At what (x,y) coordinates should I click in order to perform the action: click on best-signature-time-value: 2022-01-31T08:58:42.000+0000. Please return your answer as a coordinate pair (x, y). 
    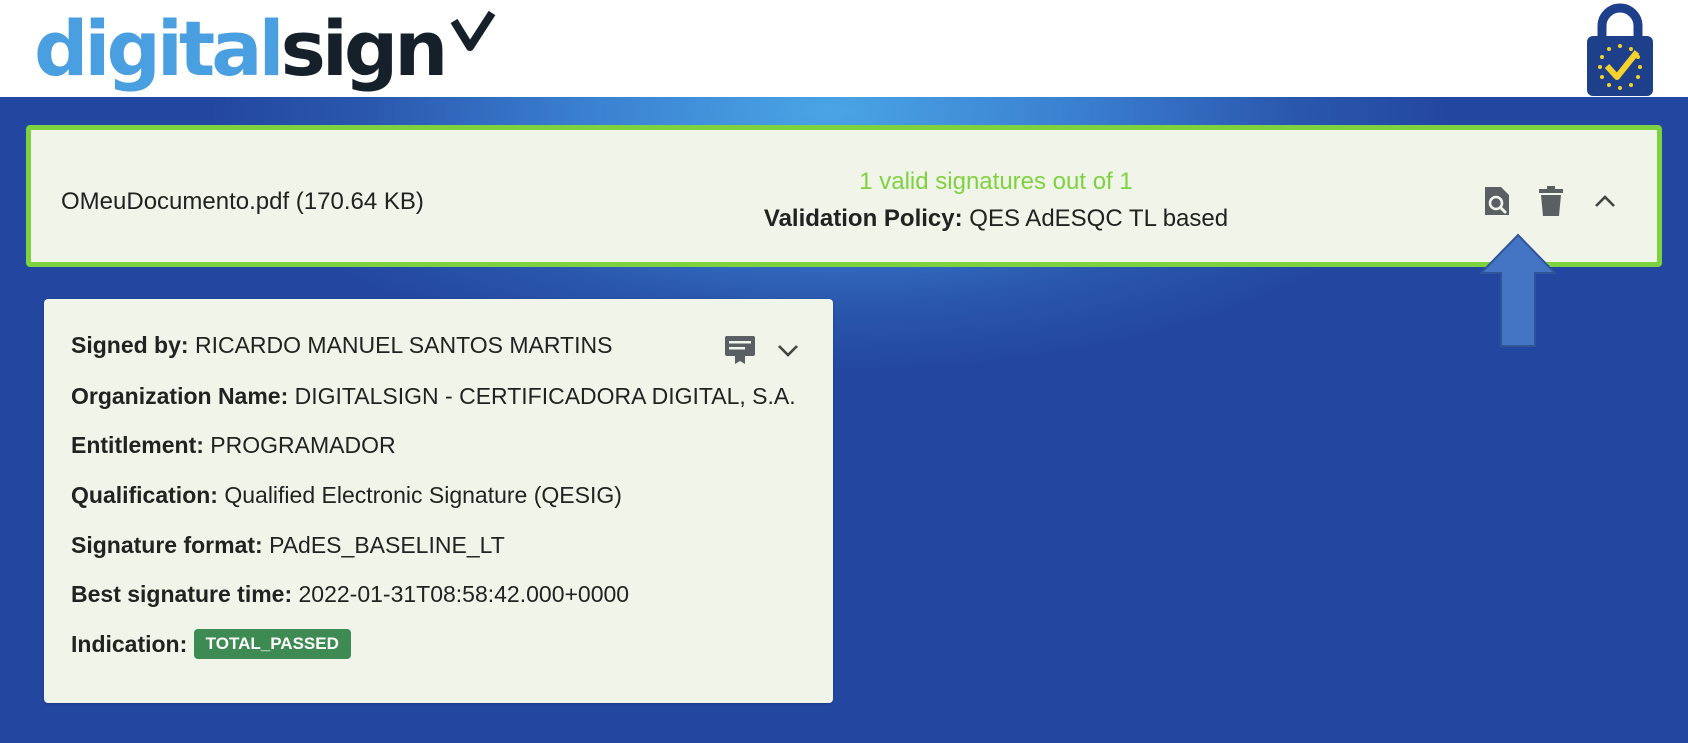
    Looking at the image, I should click on (461, 594).